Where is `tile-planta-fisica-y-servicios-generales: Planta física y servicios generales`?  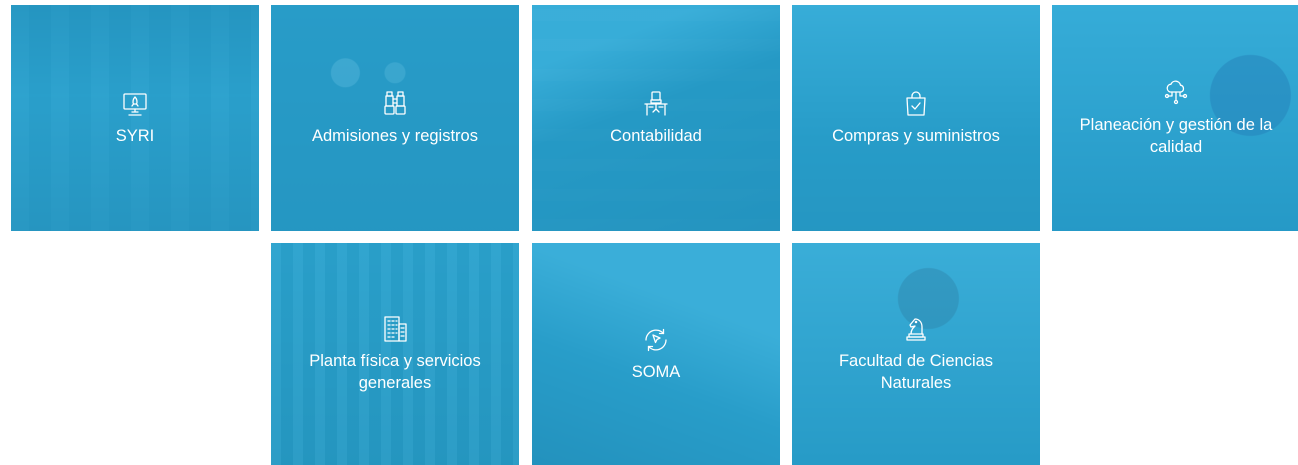 tile-planta-fisica-y-servicios-generales: Planta física y servicios generales is located at coordinates (395, 354).